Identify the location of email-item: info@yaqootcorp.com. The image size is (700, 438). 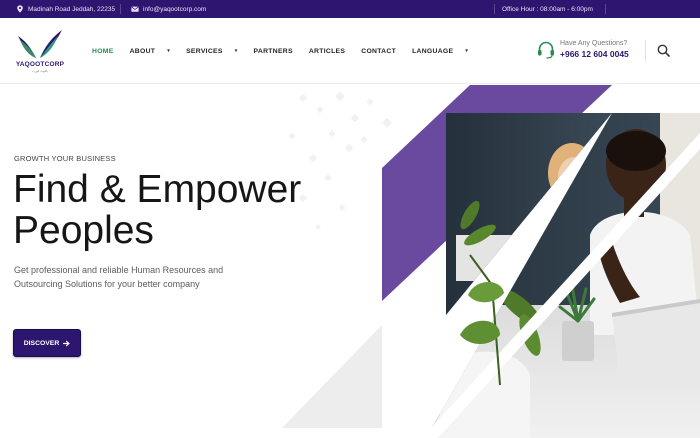
(168, 9).